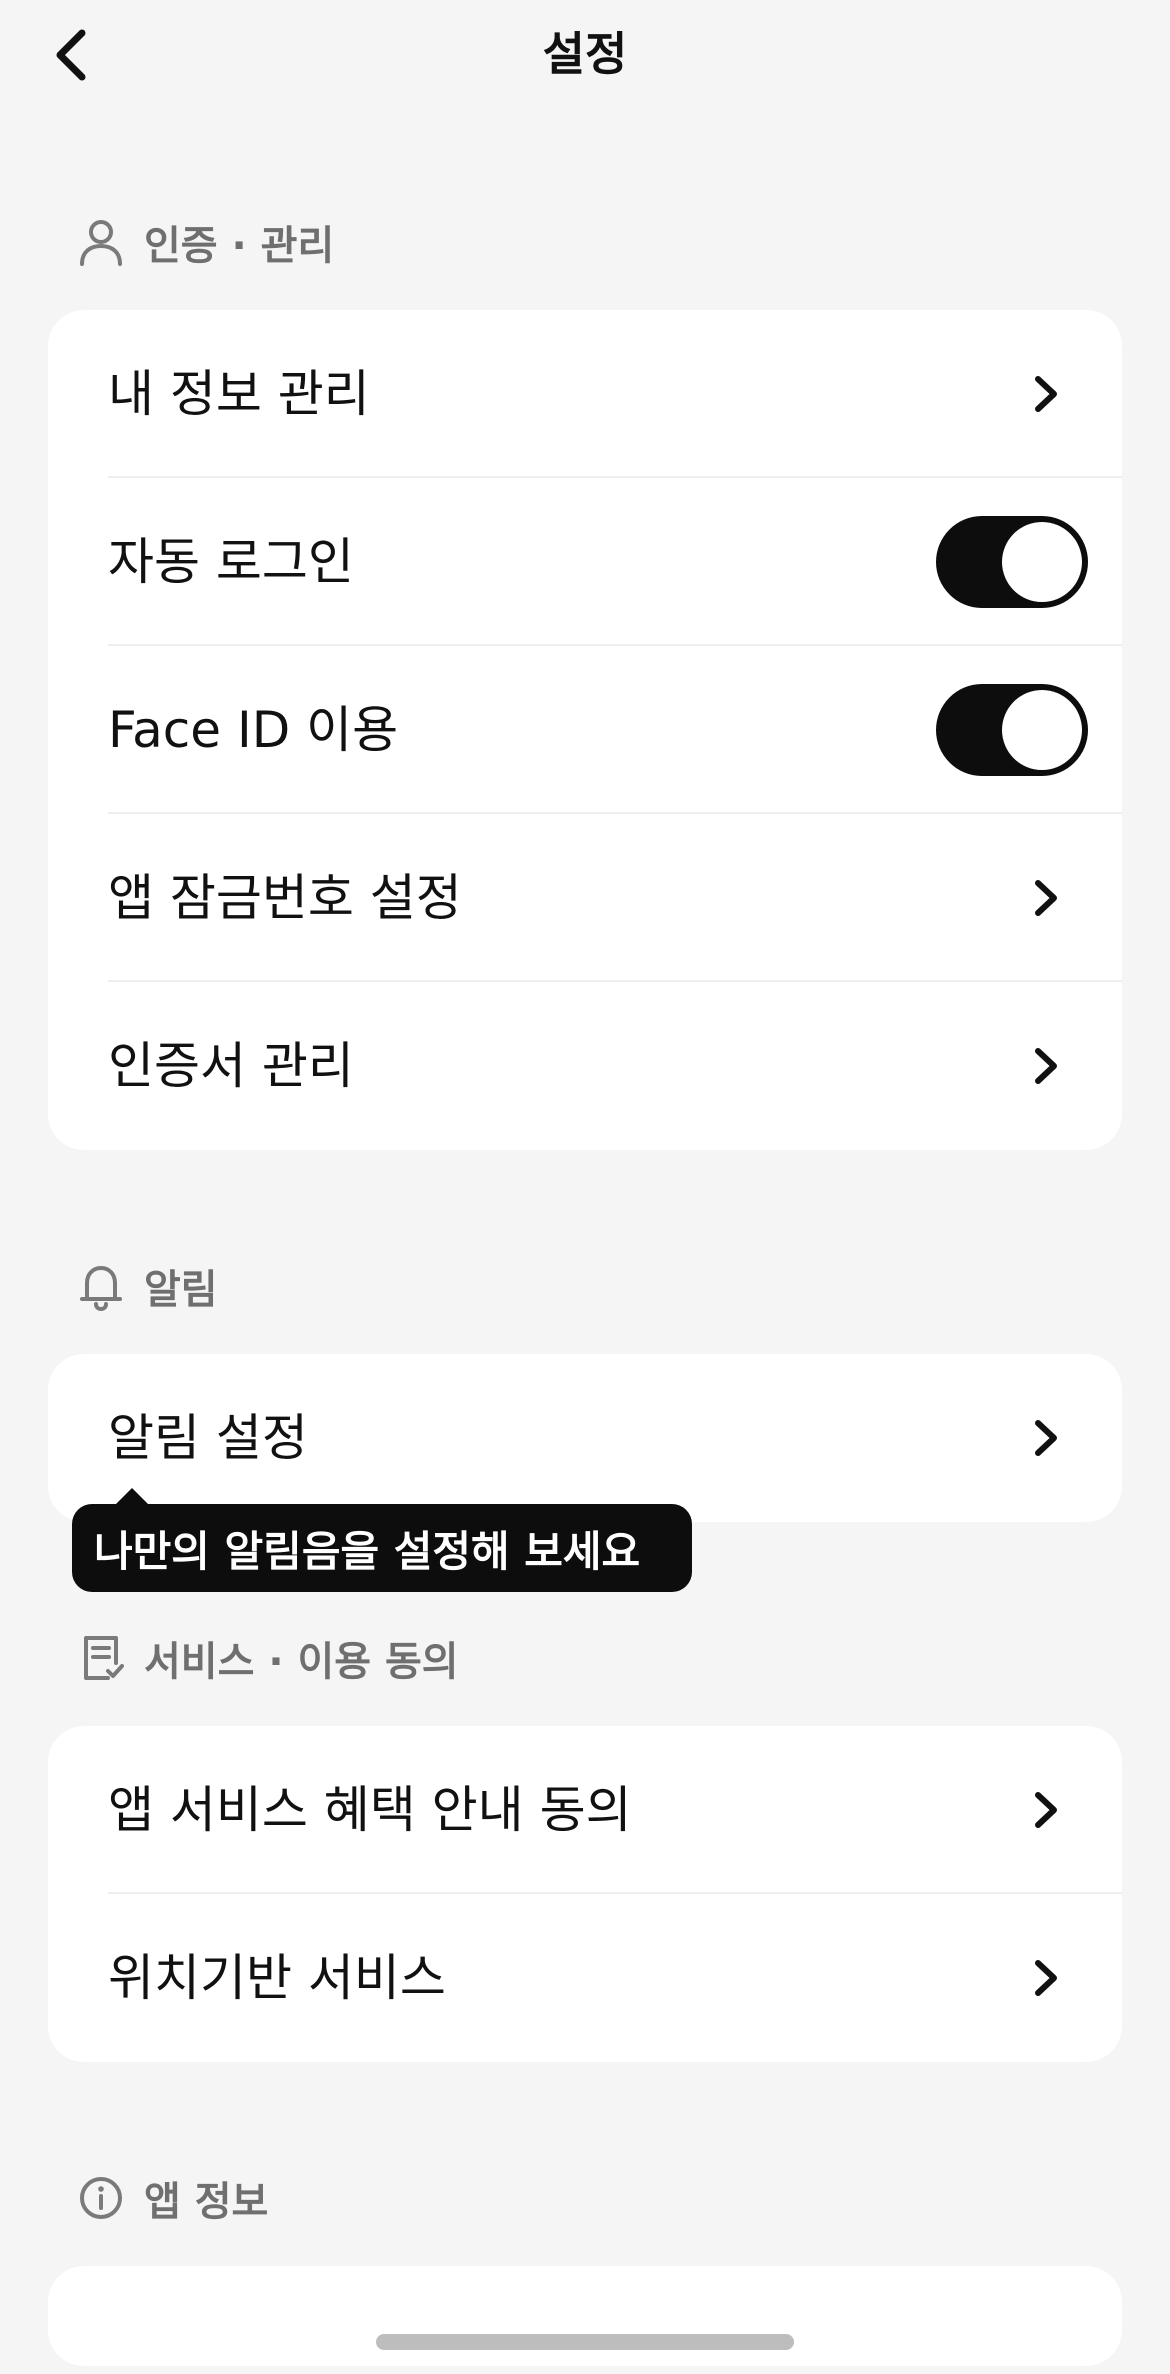 The height and width of the screenshot is (2374, 1170). Describe the element at coordinates (206, 2202) in the screenshot. I see `section-title-app-info: 앱 정보` at that location.